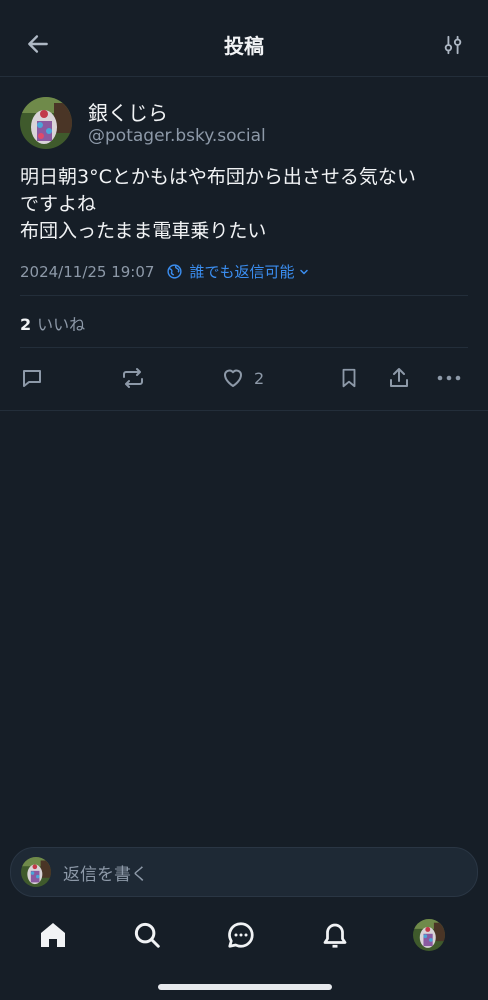 Image resolution: width=488 pixels, height=1000 pixels. I want to click on author-handle: @potager.bsky.social, so click(177, 136).